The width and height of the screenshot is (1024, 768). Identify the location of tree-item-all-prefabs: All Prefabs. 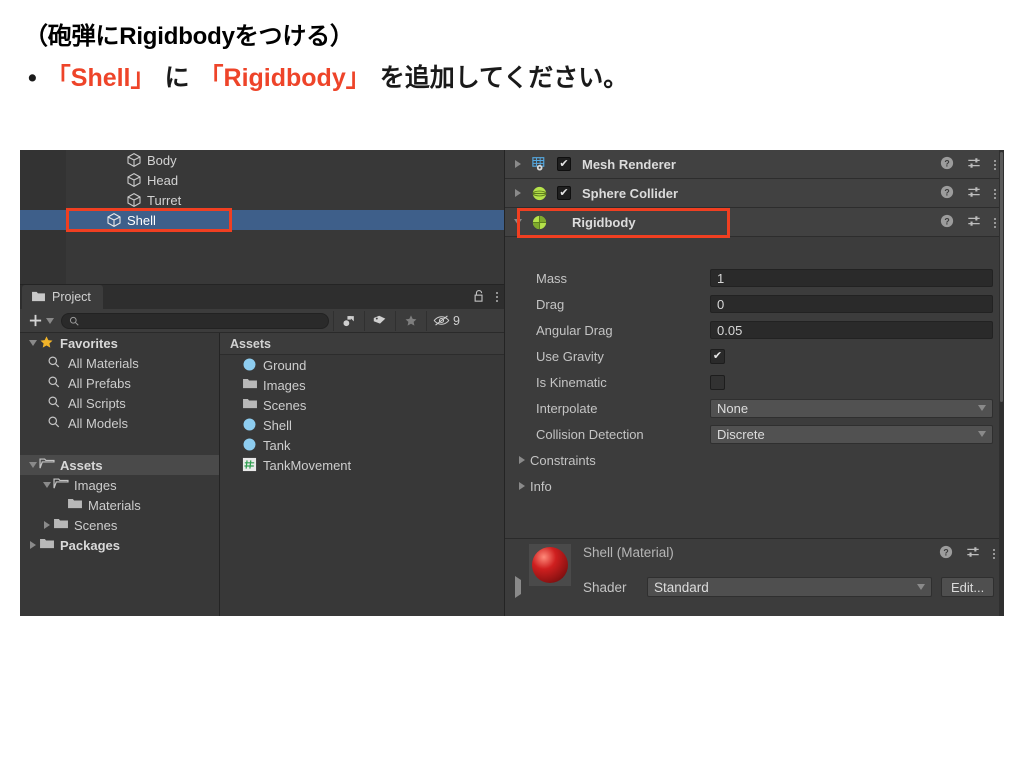
(119, 383).